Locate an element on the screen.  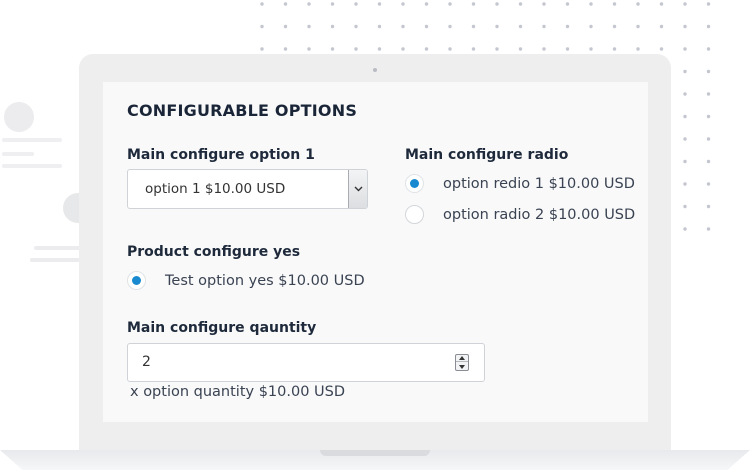
radio-option-label: Test option yes $10.00 USD is located at coordinates (265, 280).